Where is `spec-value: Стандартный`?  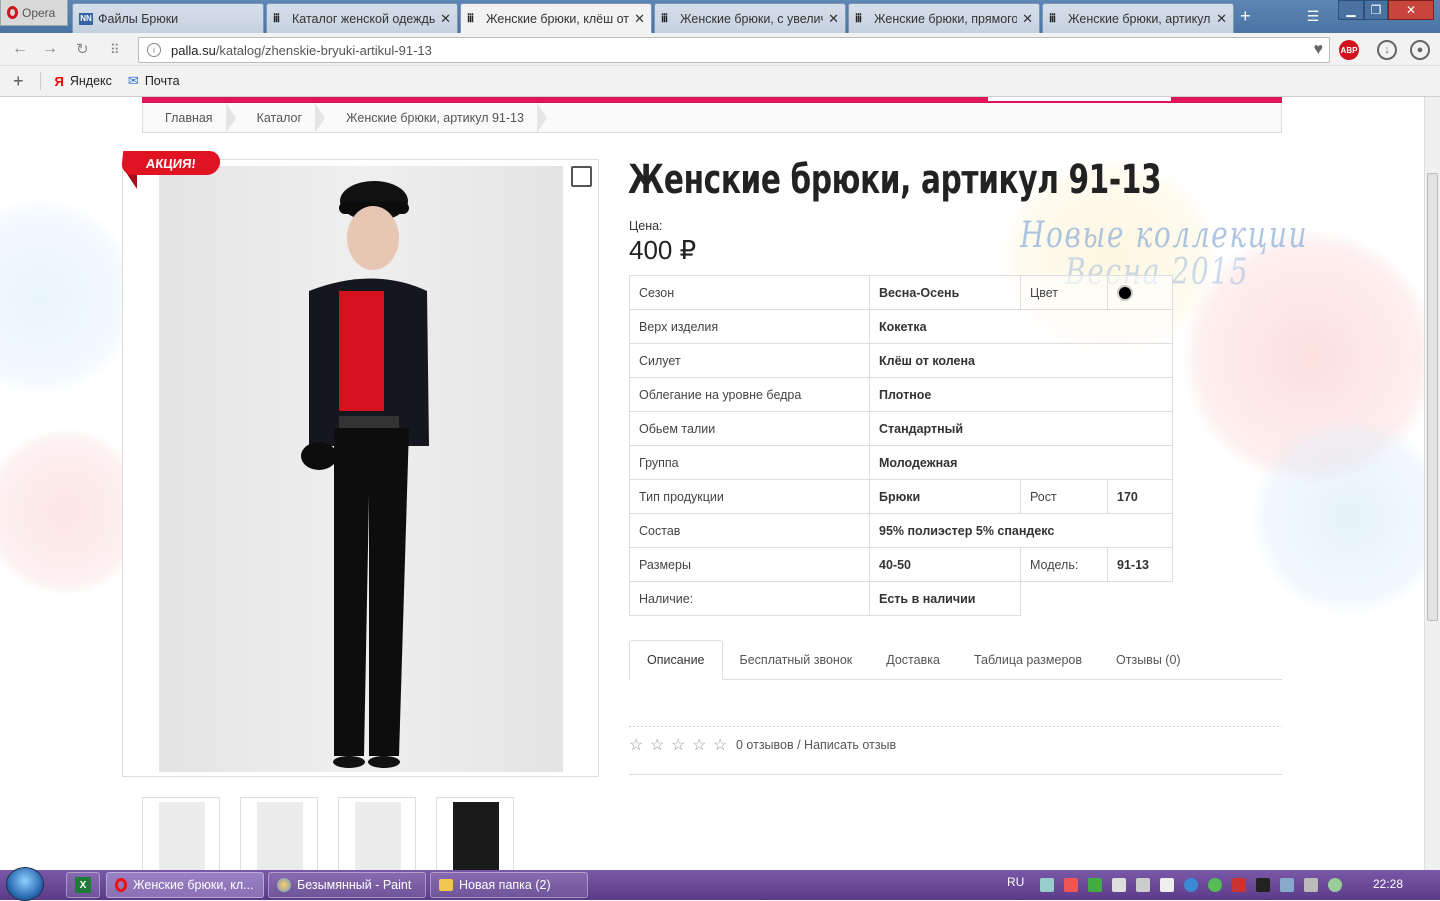 spec-value: Стандартный is located at coordinates (1021, 428).